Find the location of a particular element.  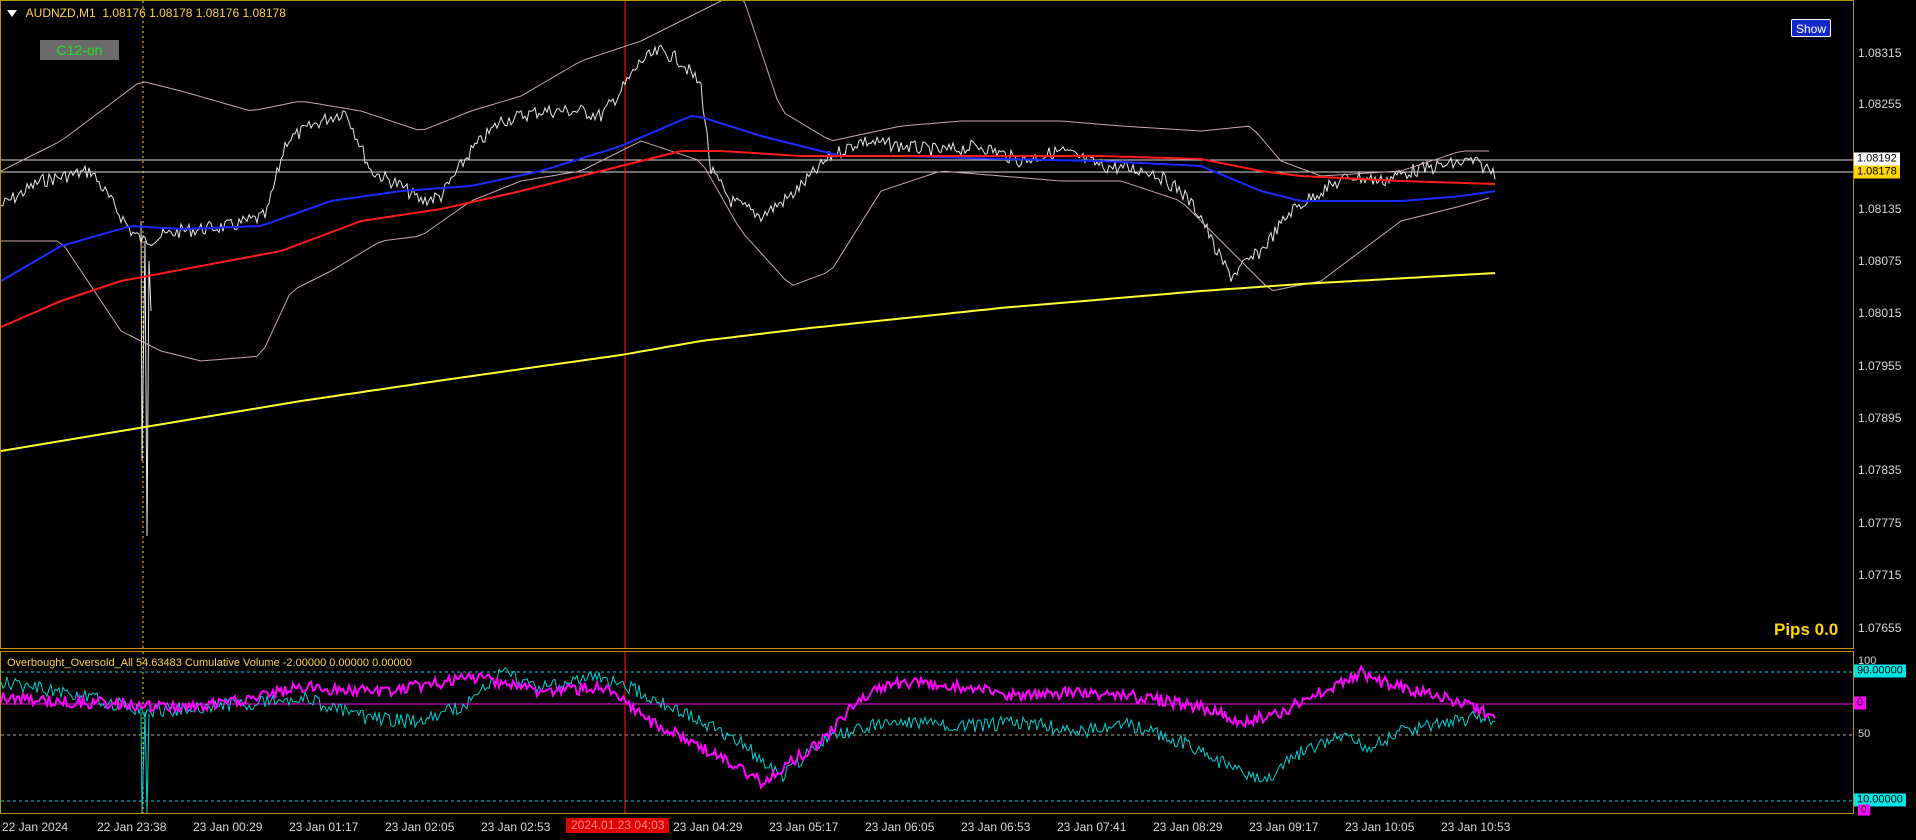

osc-tick: 50 is located at coordinates (1864, 734).